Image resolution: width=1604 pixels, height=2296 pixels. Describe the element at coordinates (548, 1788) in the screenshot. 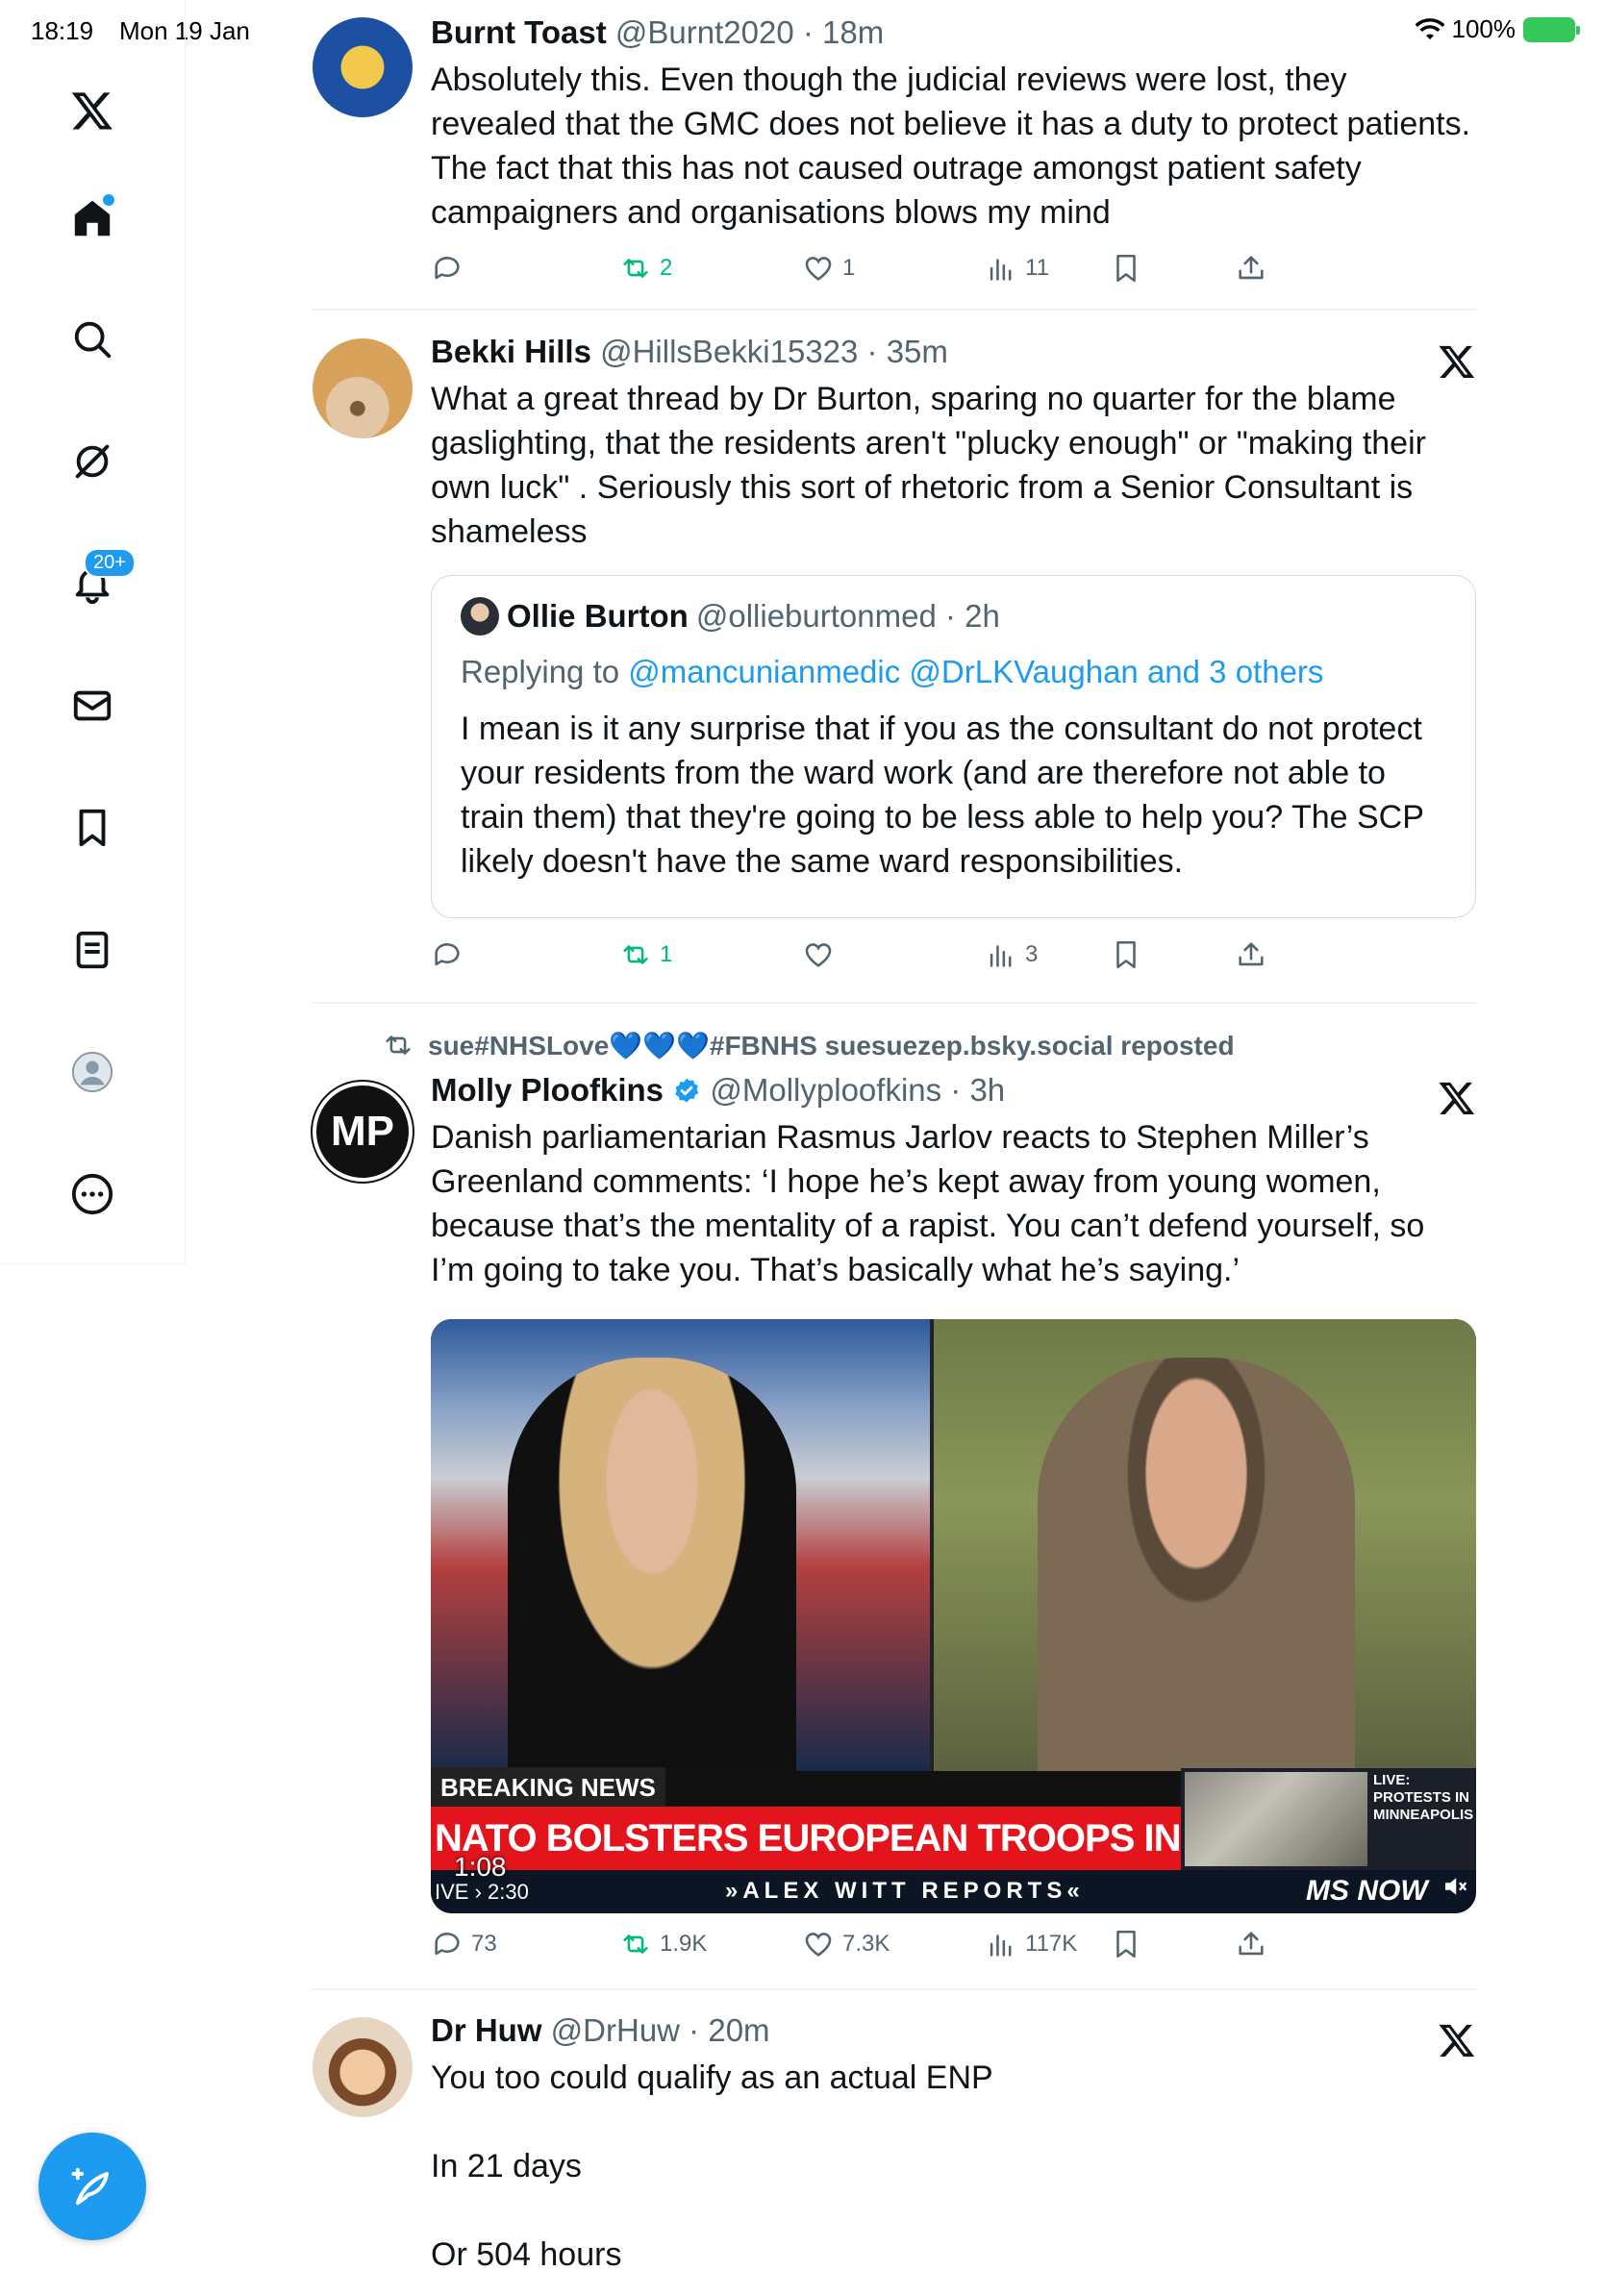

I see `breaking-news-label: BREAKING NEWS` at that location.